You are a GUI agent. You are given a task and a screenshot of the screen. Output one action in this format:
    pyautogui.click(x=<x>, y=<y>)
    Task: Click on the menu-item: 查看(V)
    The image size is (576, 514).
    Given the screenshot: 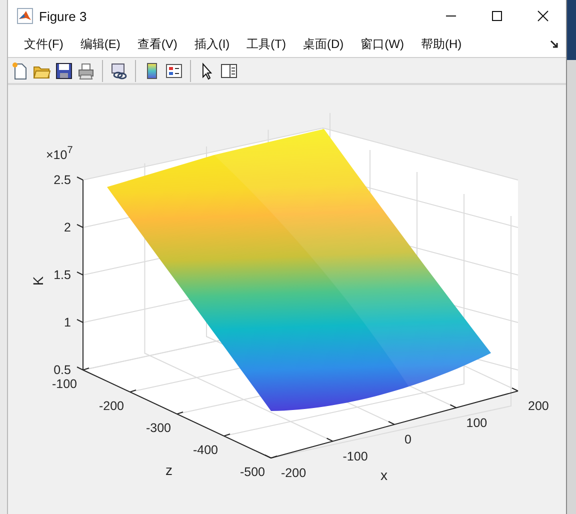 What is the action you would take?
    pyautogui.click(x=157, y=44)
    